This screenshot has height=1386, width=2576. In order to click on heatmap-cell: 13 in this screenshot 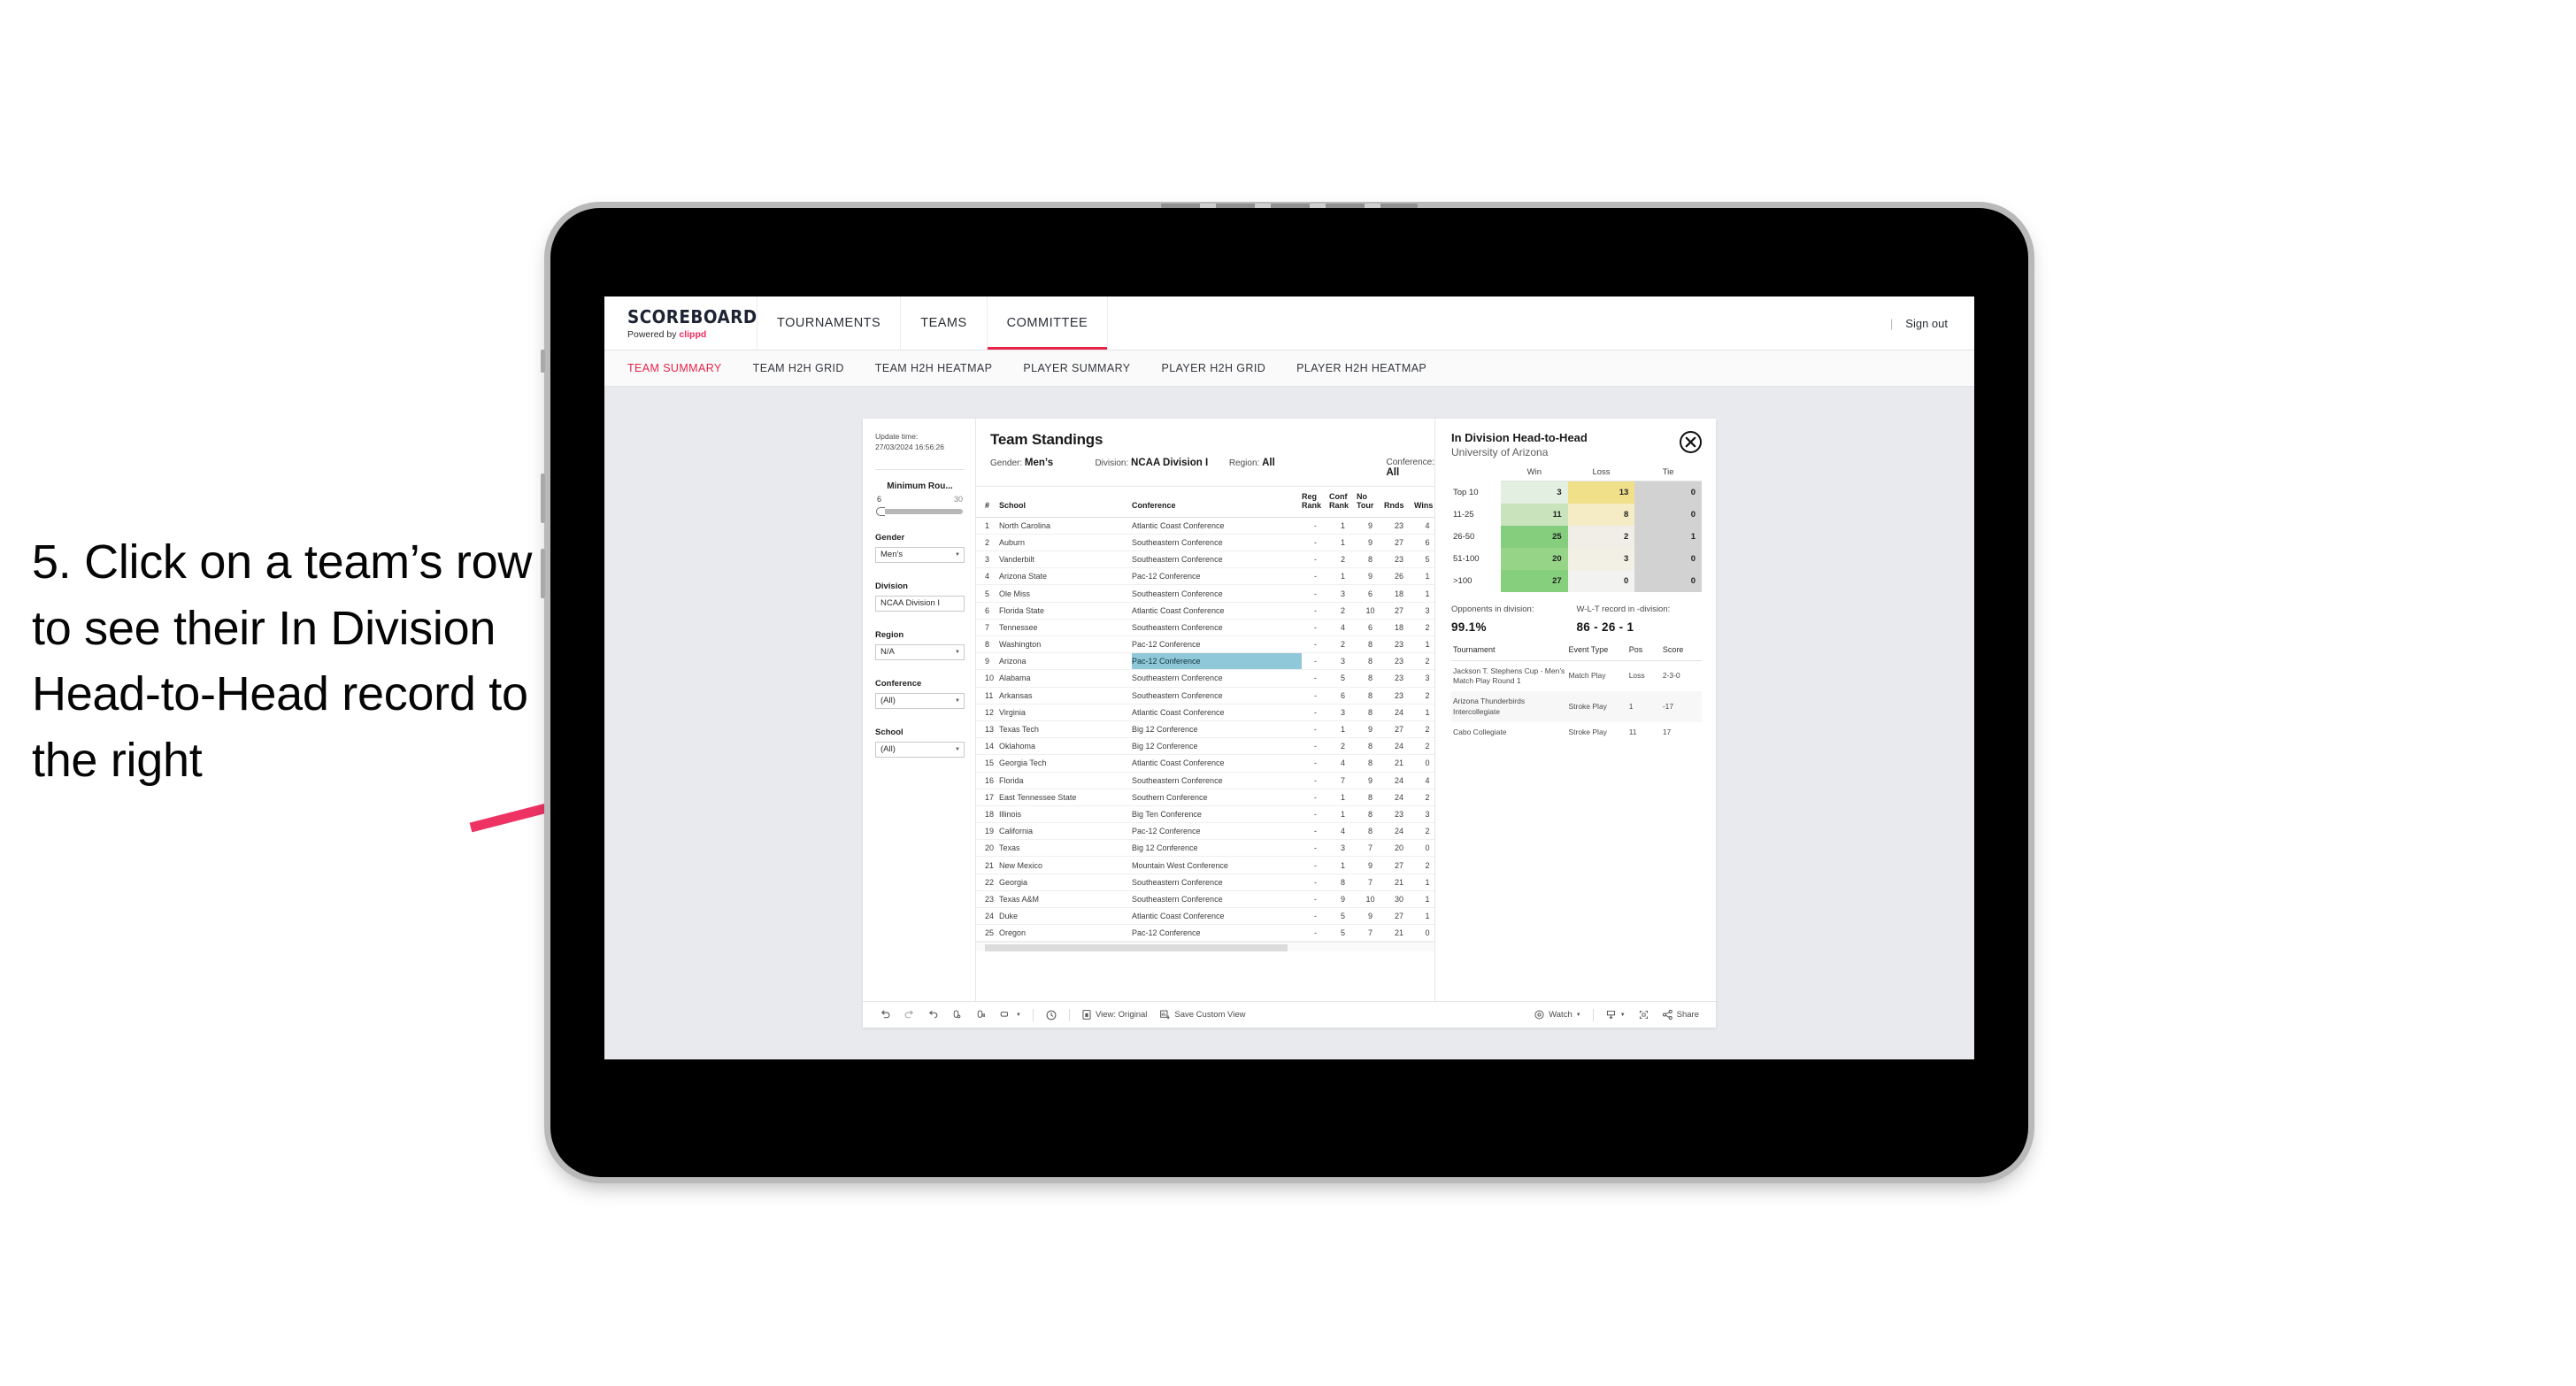, I will do `click(1601, 493)`.